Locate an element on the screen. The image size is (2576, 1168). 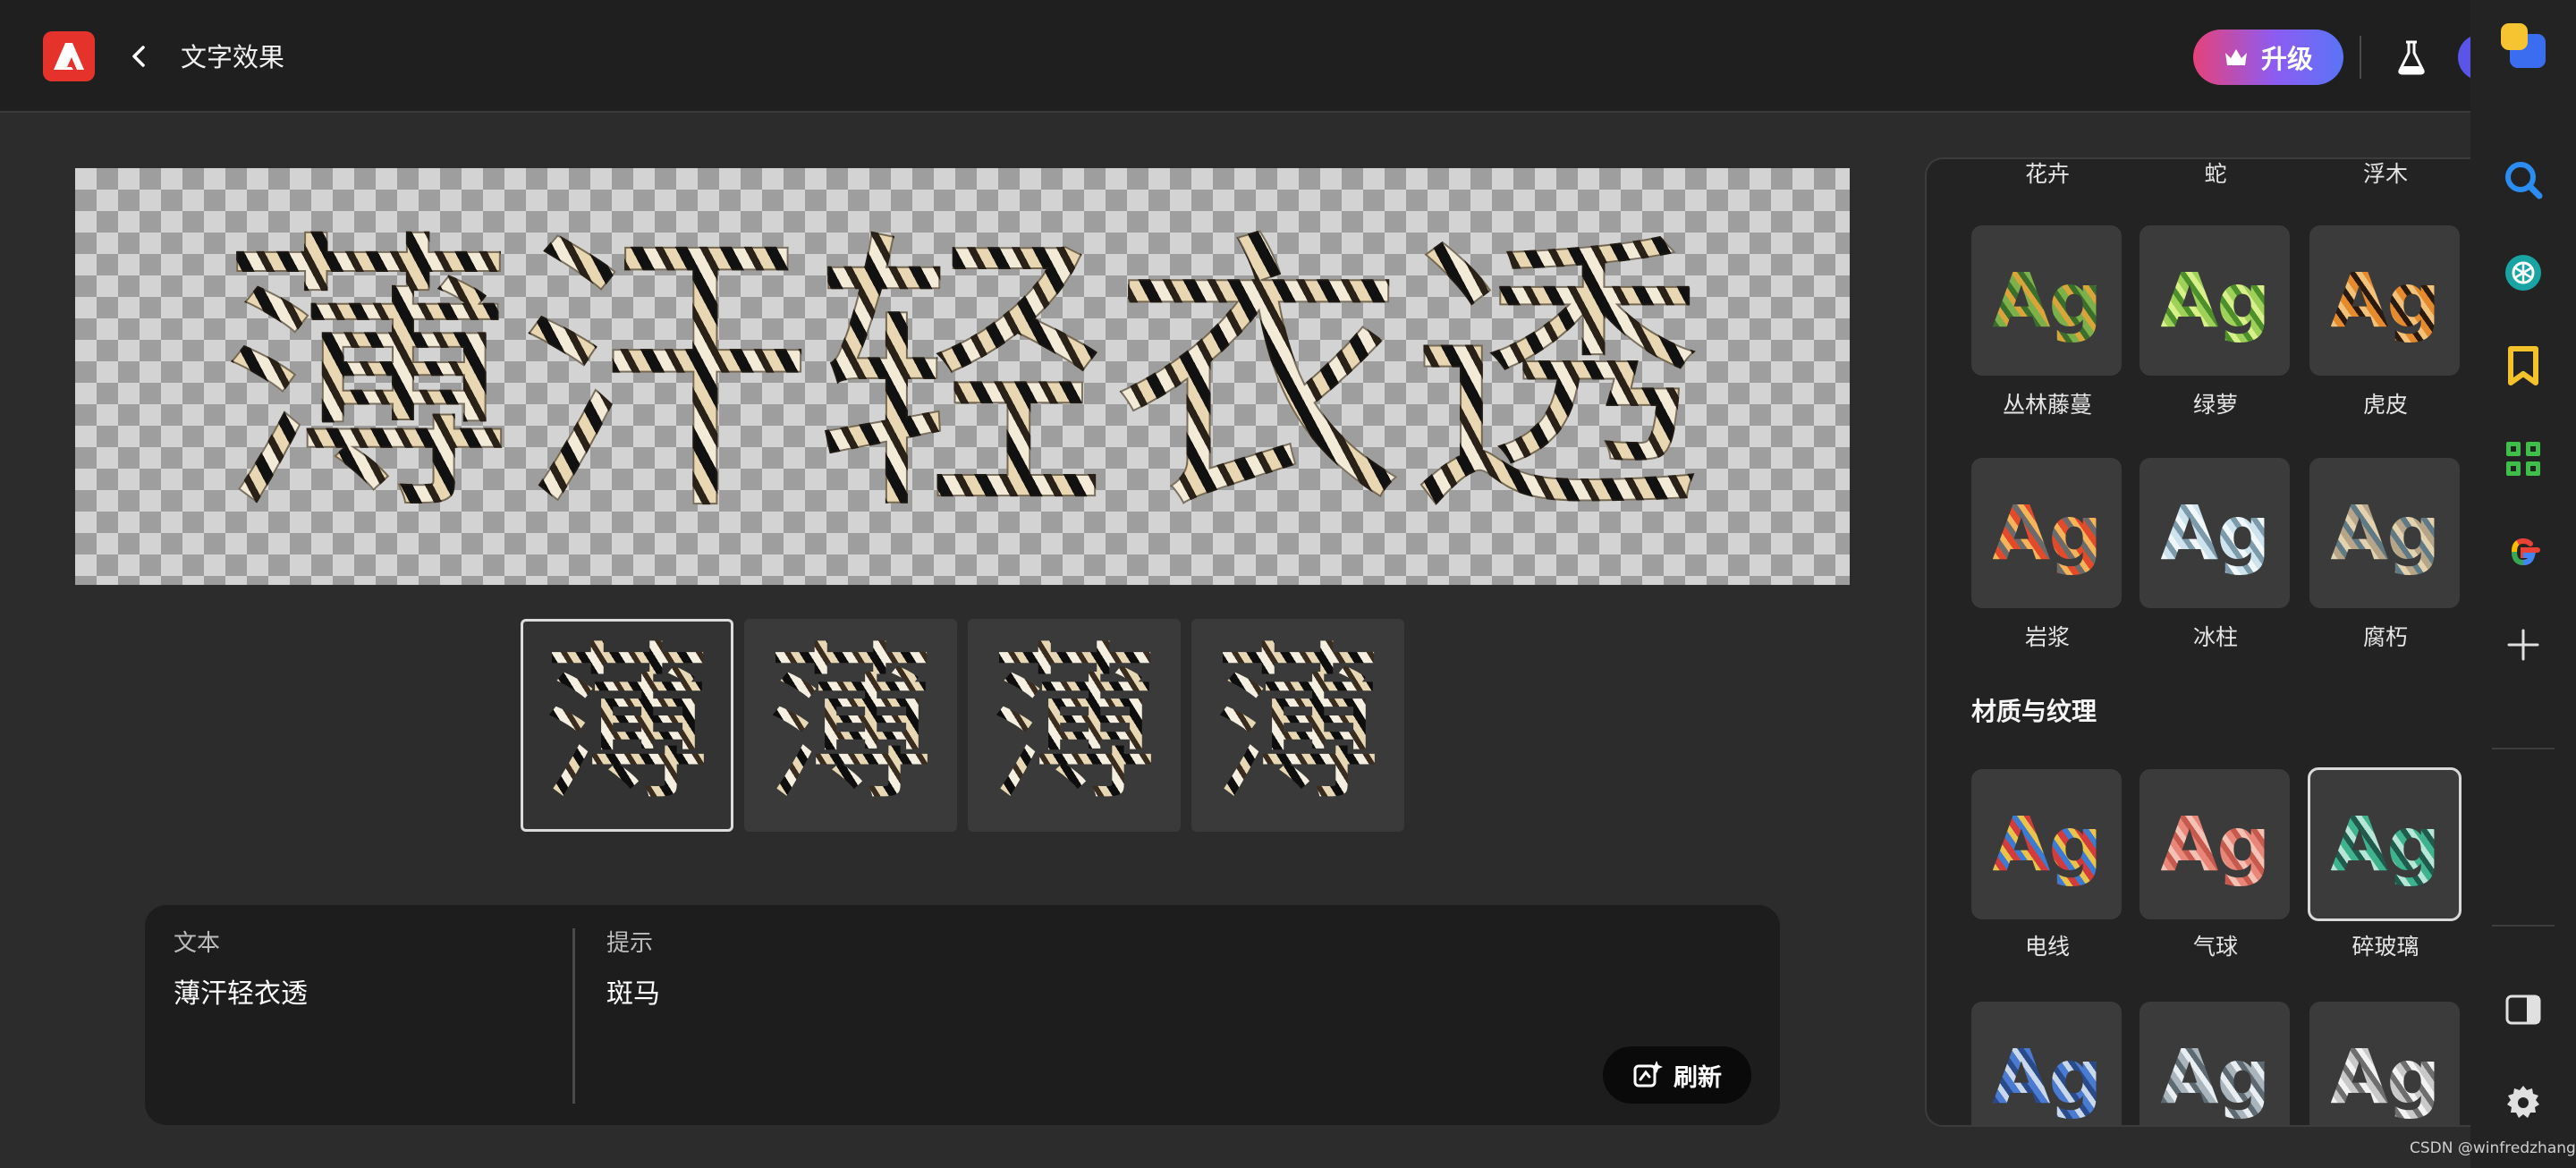
hint-input: 斑马 is located at coordinates (633, 994).